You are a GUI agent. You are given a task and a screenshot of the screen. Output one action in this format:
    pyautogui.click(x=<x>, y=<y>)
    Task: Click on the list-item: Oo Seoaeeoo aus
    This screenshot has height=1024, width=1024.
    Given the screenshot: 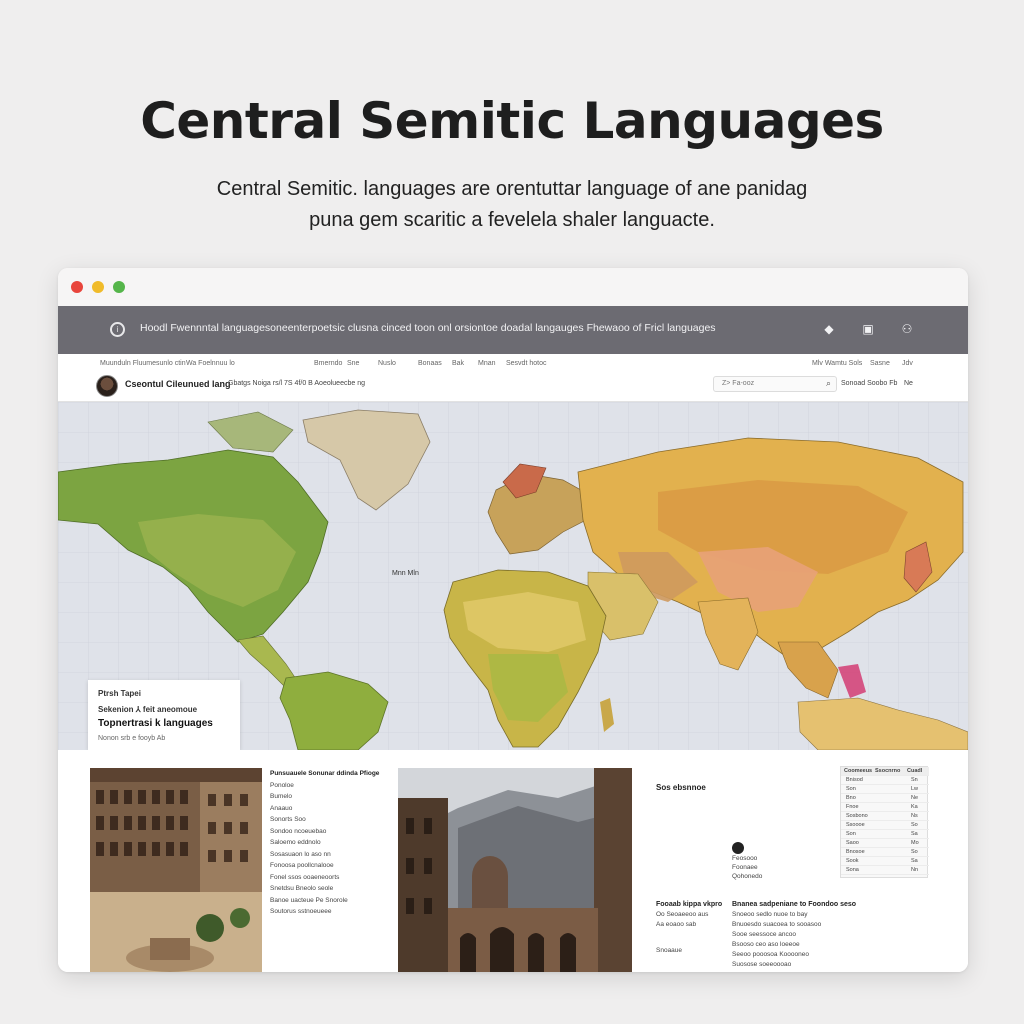 What is the action you would take?
    pyautogui.click(x=692, y=915)
    